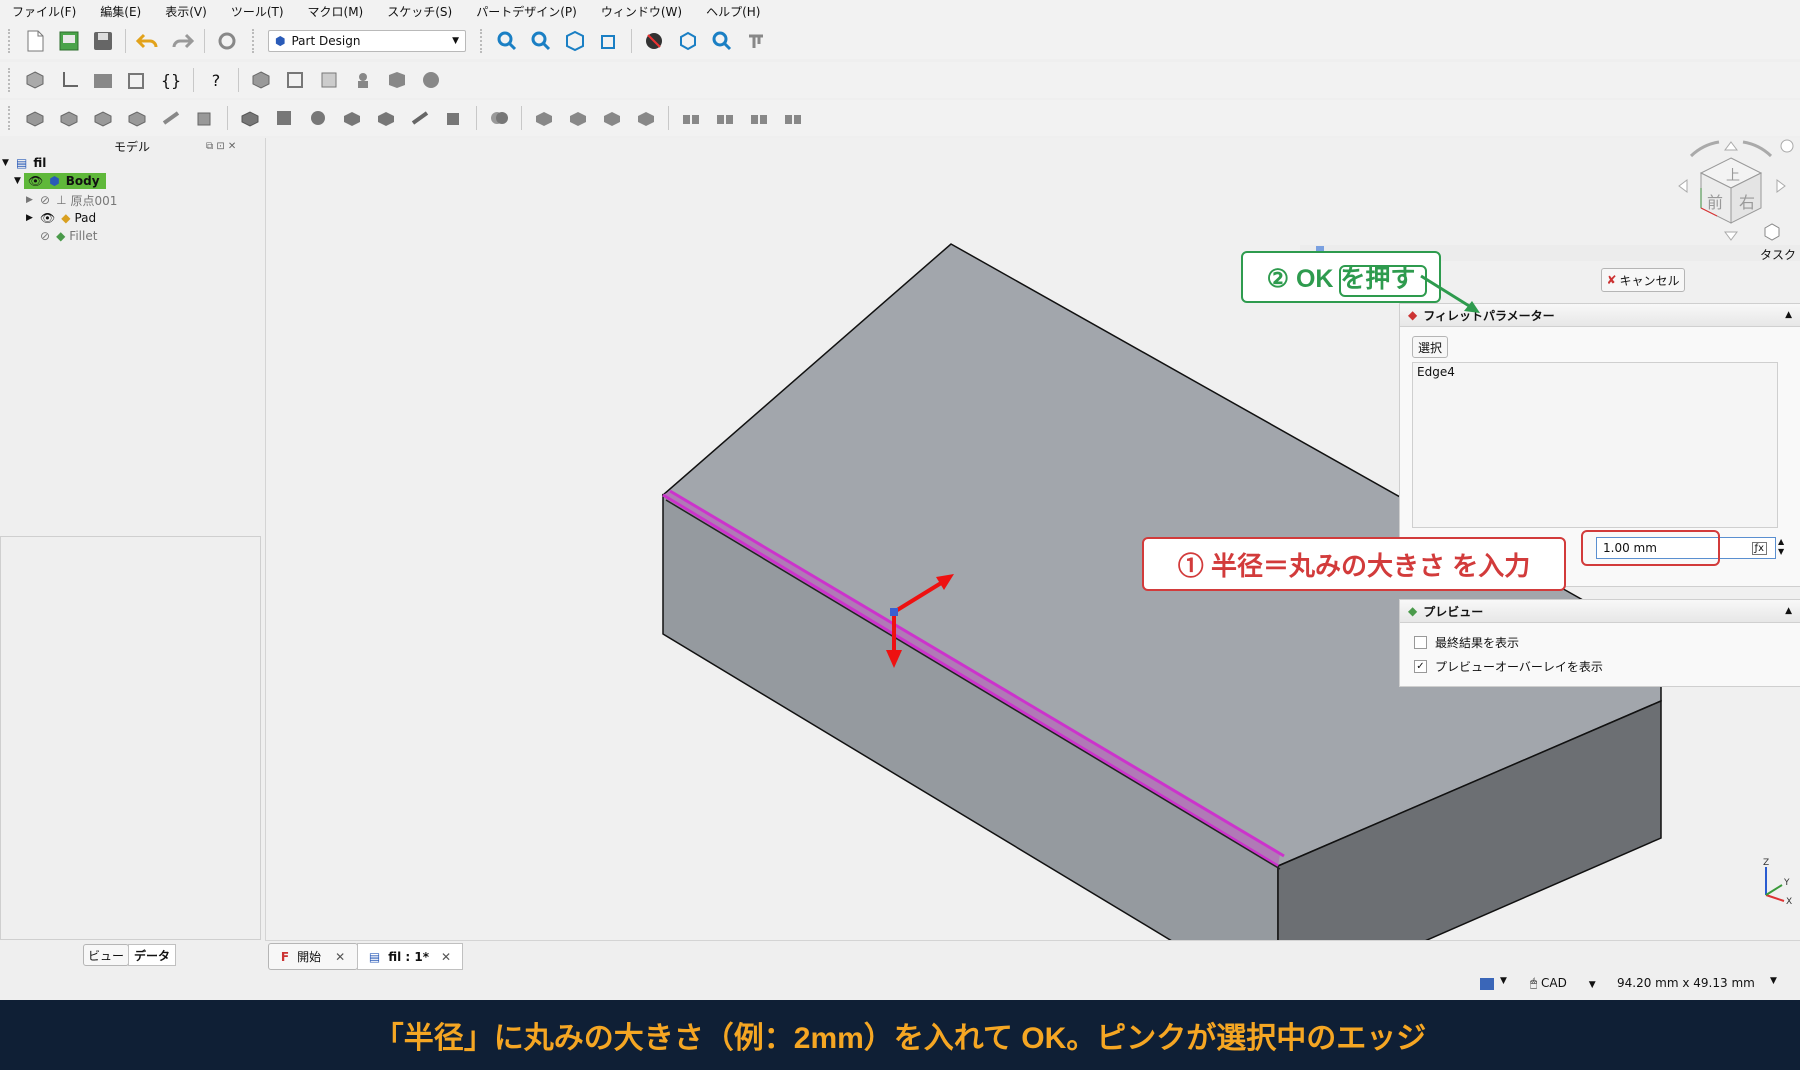  I want to click on menu-edit: 編集(E), so click(120, 11).